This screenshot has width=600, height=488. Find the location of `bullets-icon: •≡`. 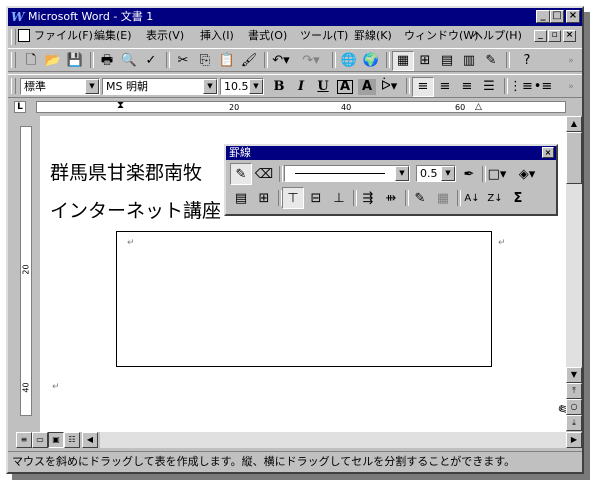

bullets-icon: •≡ is located at coordinates (543, 87).